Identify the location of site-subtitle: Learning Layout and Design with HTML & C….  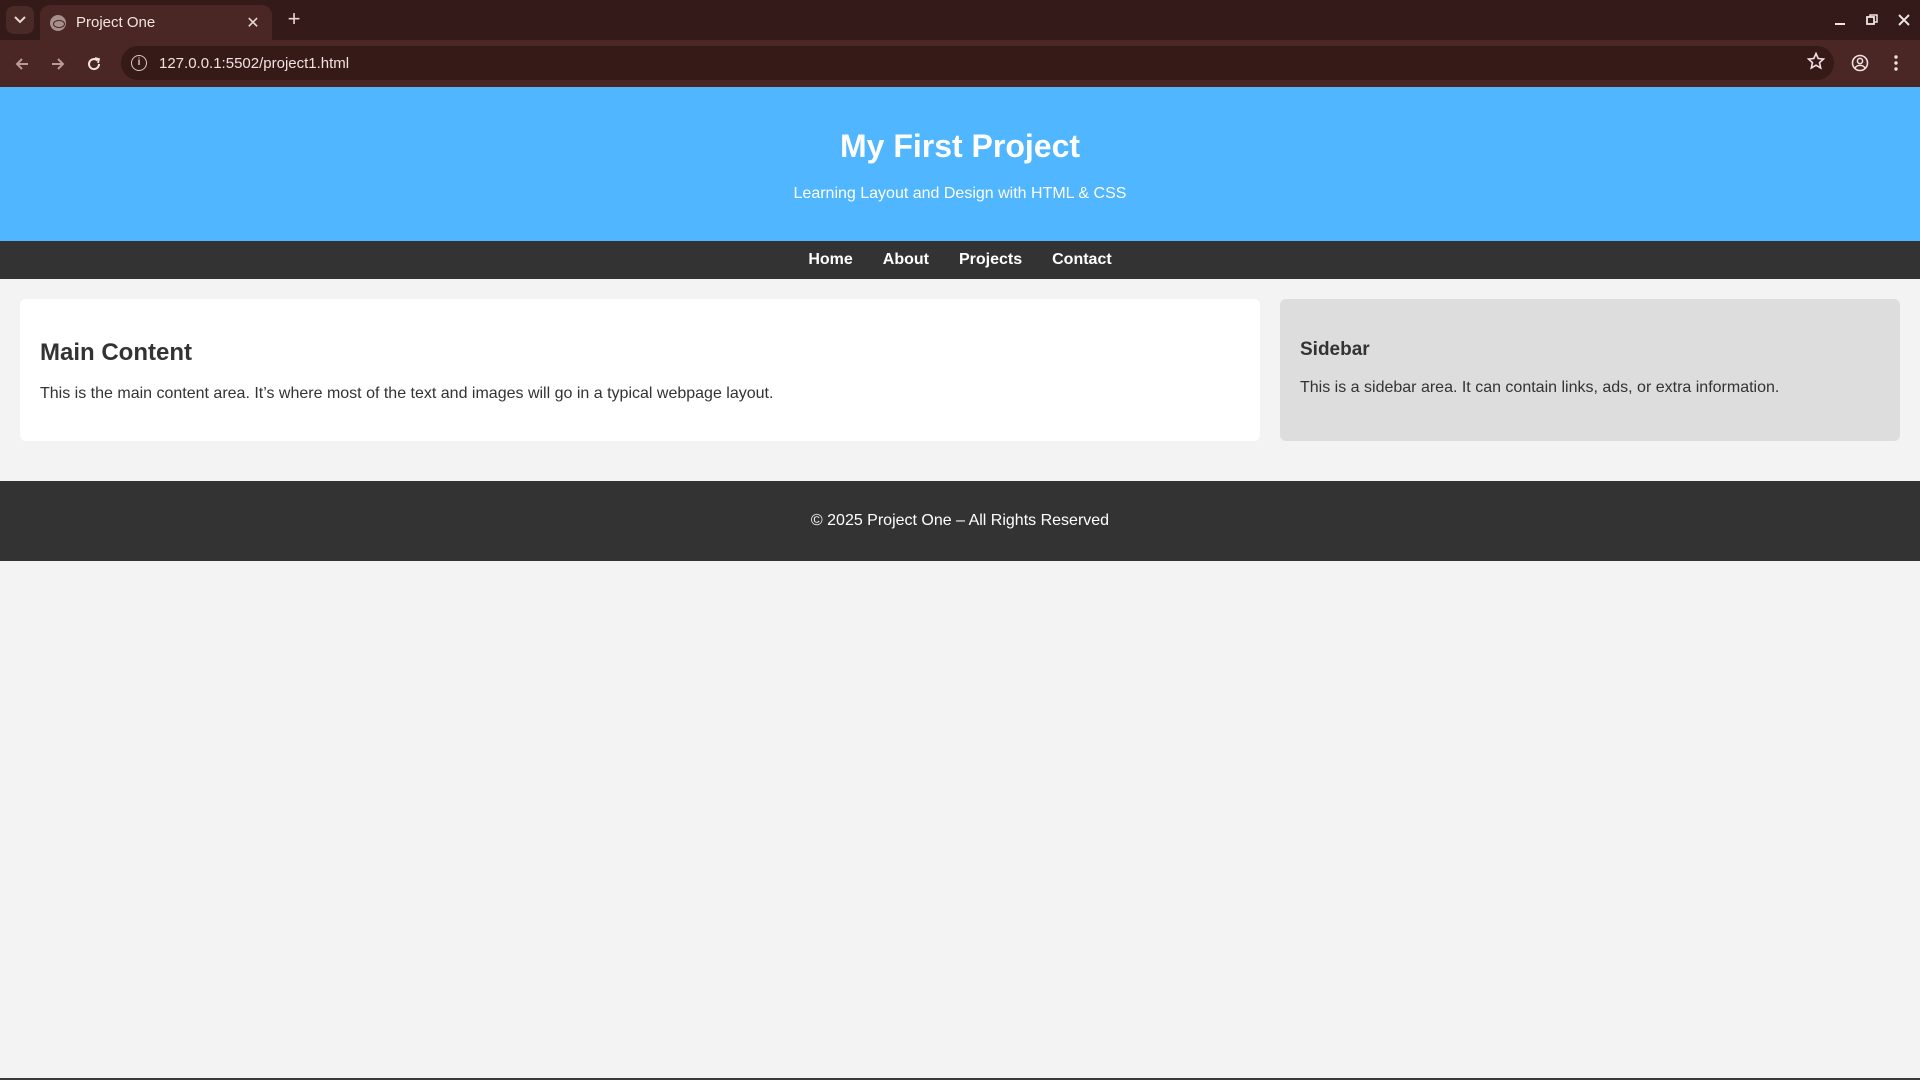
(960, 193).